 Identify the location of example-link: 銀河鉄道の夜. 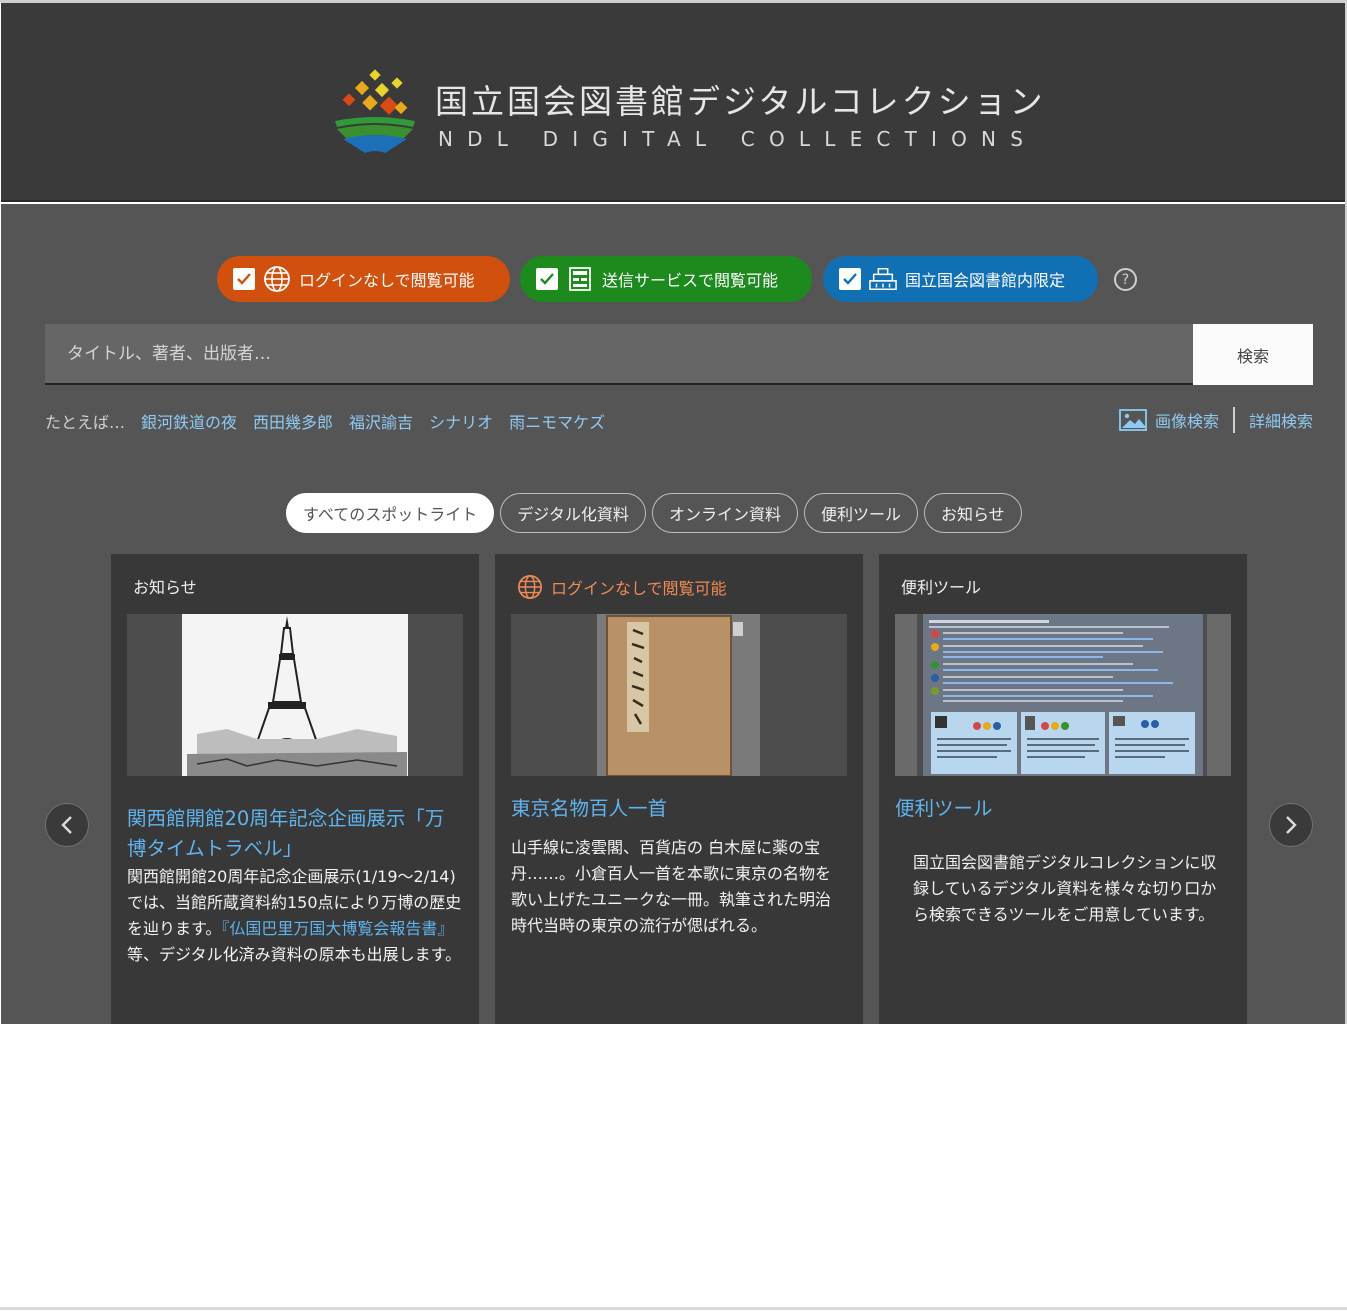
(189, 421).